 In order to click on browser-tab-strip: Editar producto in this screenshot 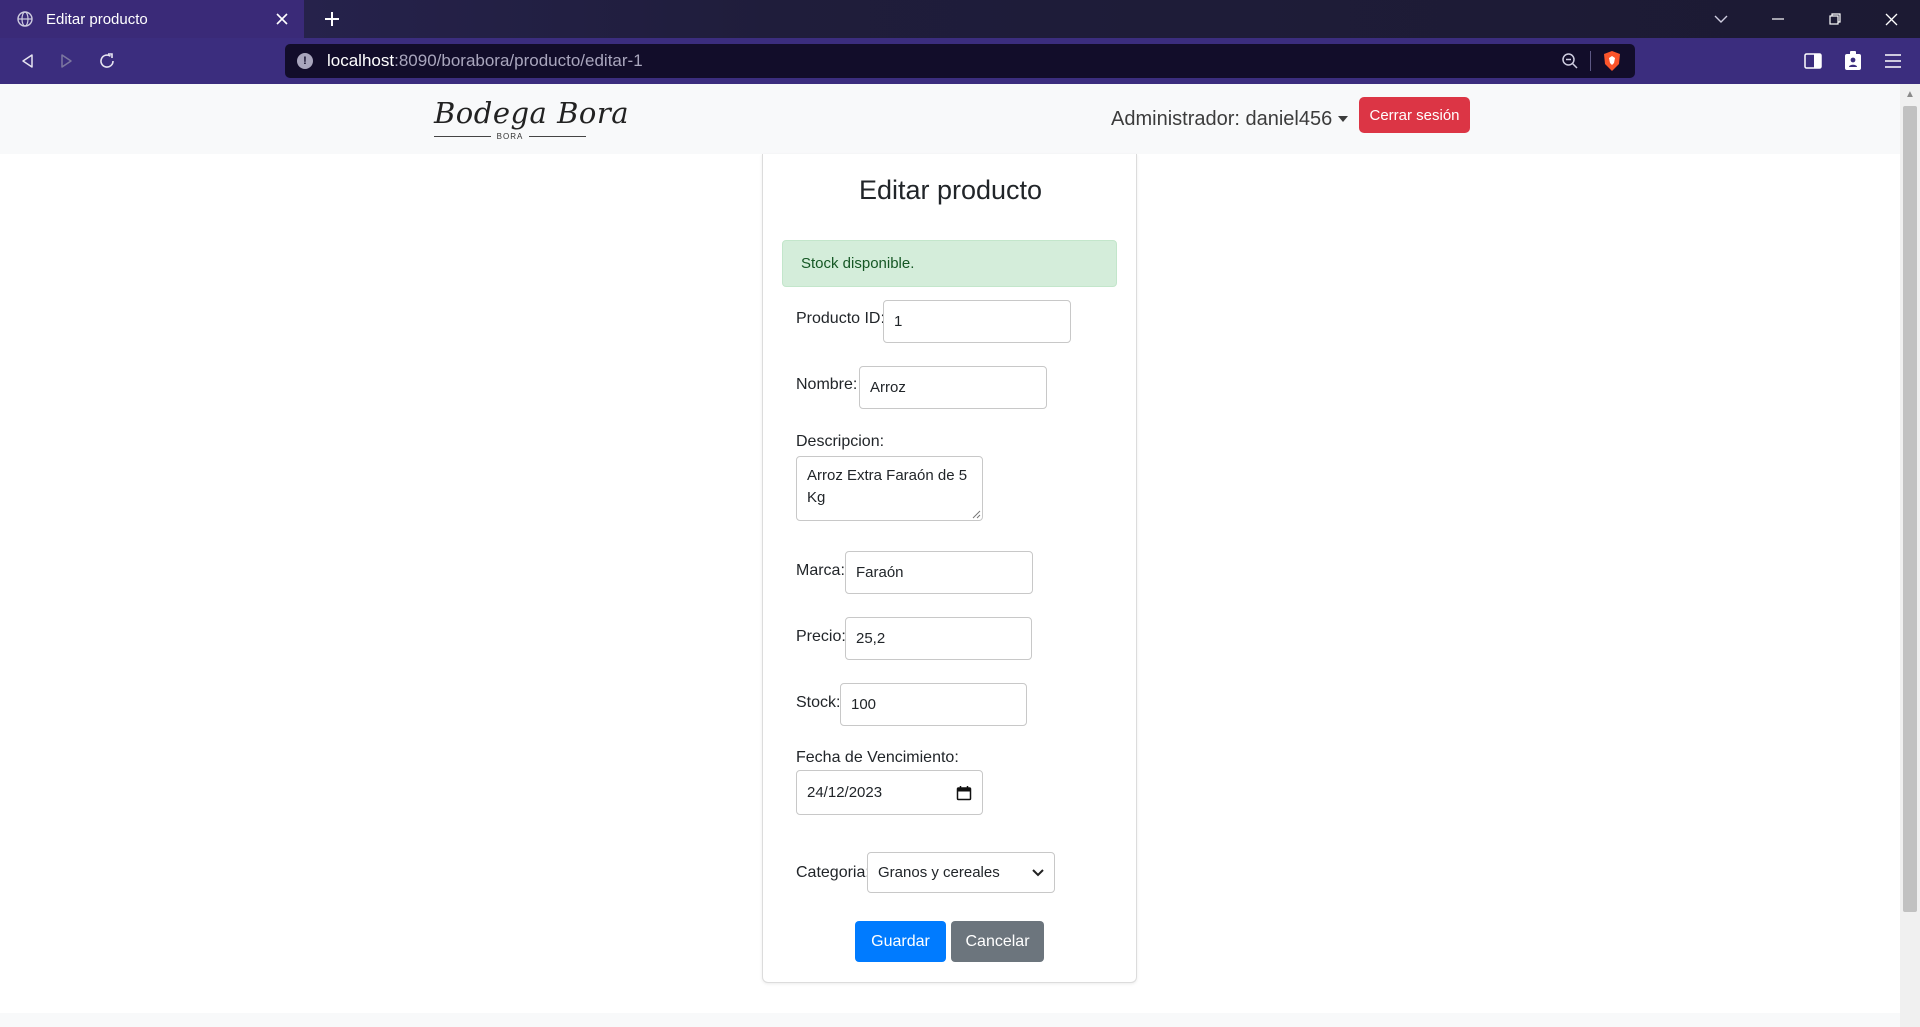, I will do `click(960, 19)`.